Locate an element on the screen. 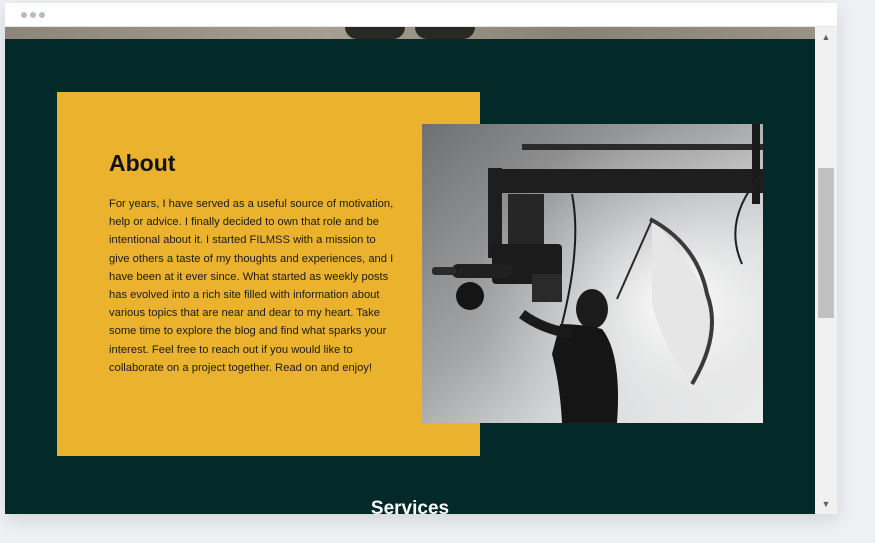  scroll-down-icon: ▼ is located at coordinates (826, 504).